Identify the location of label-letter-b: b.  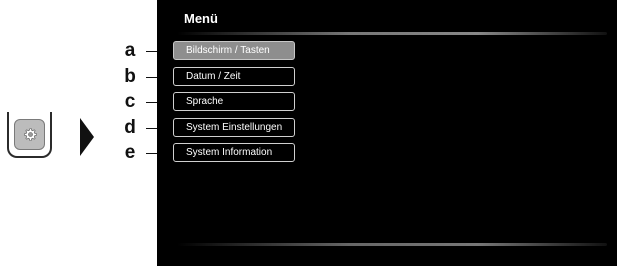
(130, 76).